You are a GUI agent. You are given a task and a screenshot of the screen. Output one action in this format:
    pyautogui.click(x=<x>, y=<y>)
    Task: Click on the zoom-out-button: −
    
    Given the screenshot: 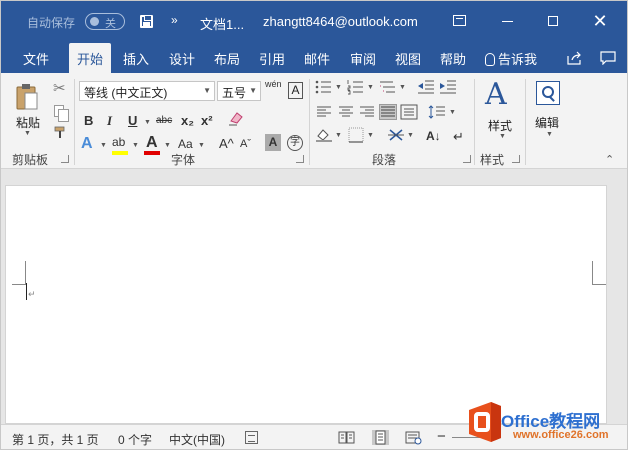 What is the action you would take?
    pyautogui.click(x=441, y=436)
    